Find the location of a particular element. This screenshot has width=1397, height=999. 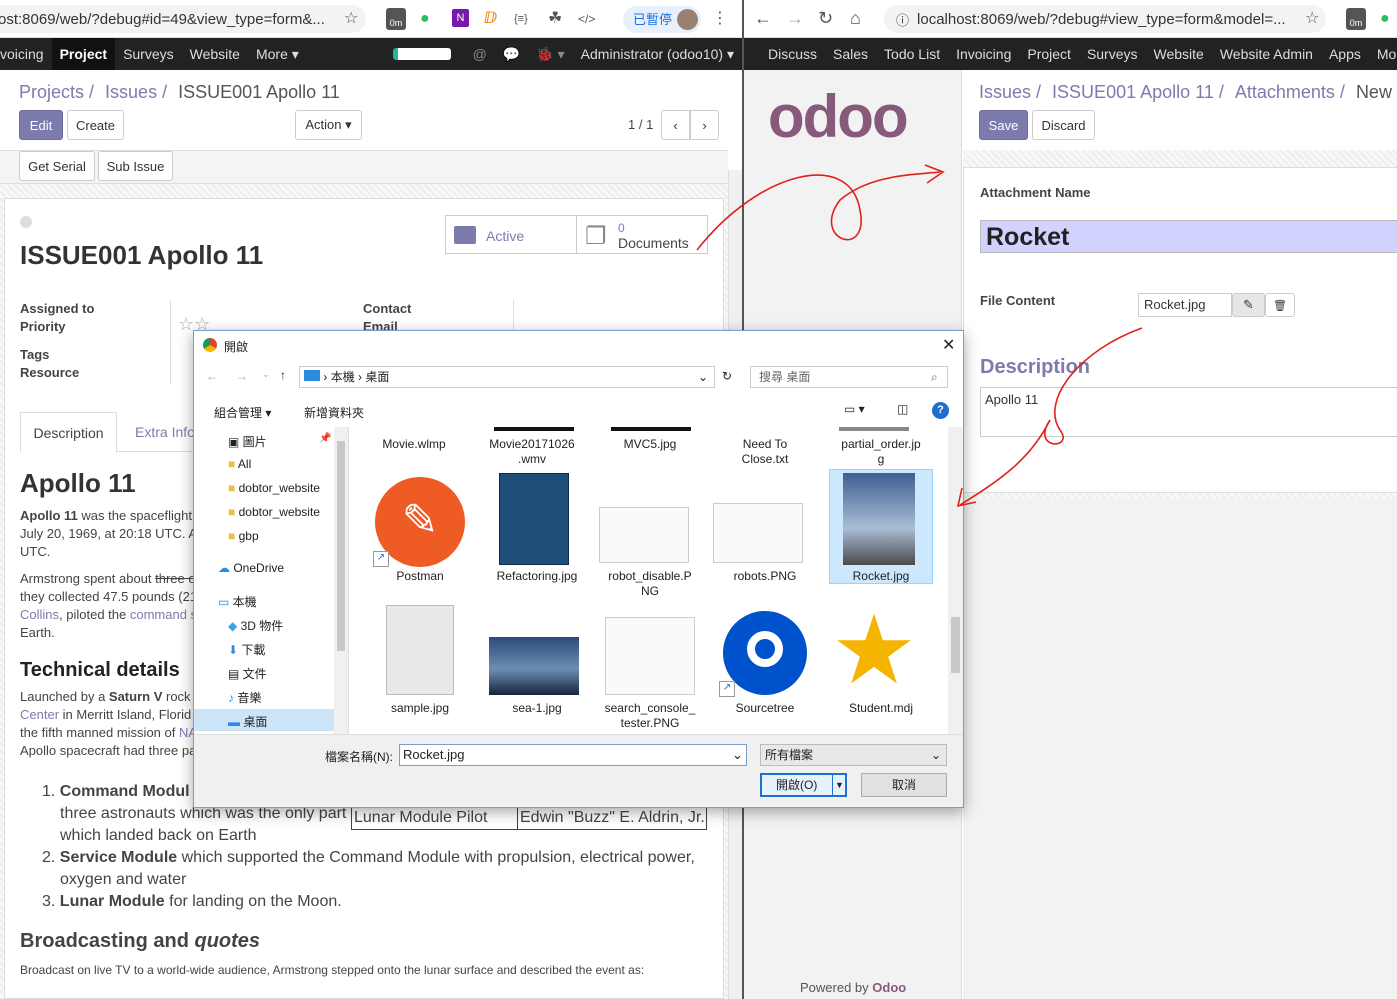

annotation-arrows is located at coordinates (919, 336).